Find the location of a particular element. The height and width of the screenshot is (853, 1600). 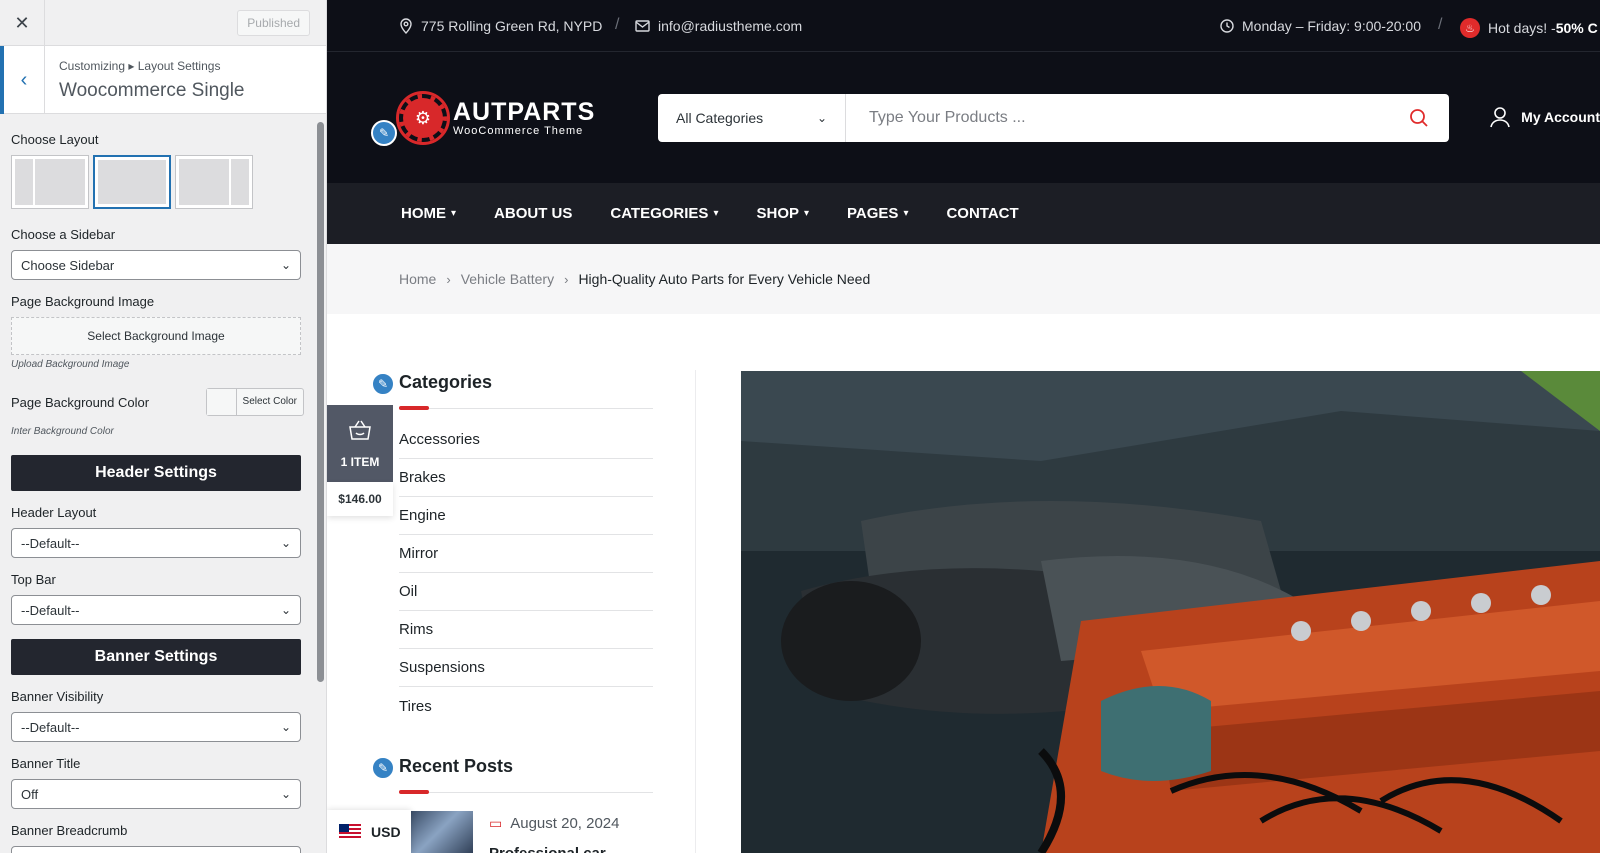

top-bar-label: Top Bar is located at coordinates (33, 579).